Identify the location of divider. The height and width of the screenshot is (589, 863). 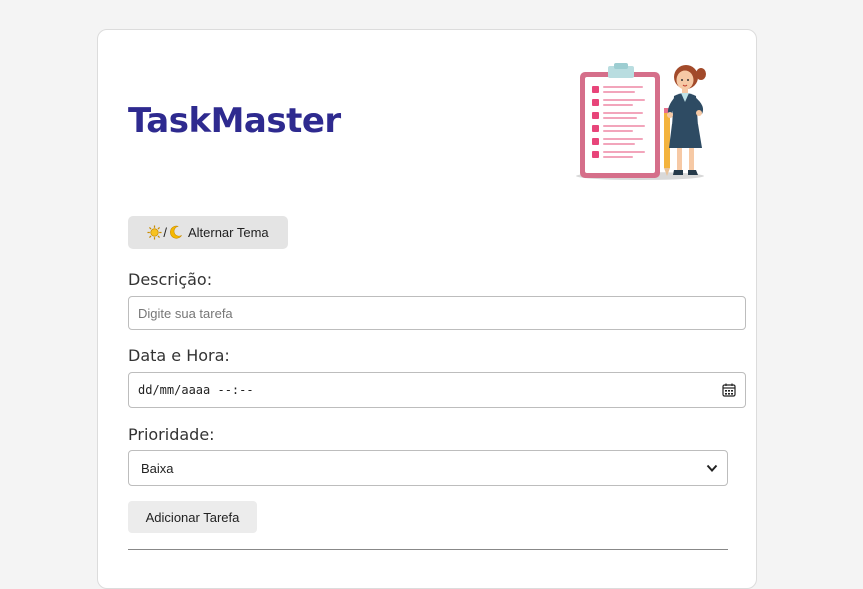
(428, 549).